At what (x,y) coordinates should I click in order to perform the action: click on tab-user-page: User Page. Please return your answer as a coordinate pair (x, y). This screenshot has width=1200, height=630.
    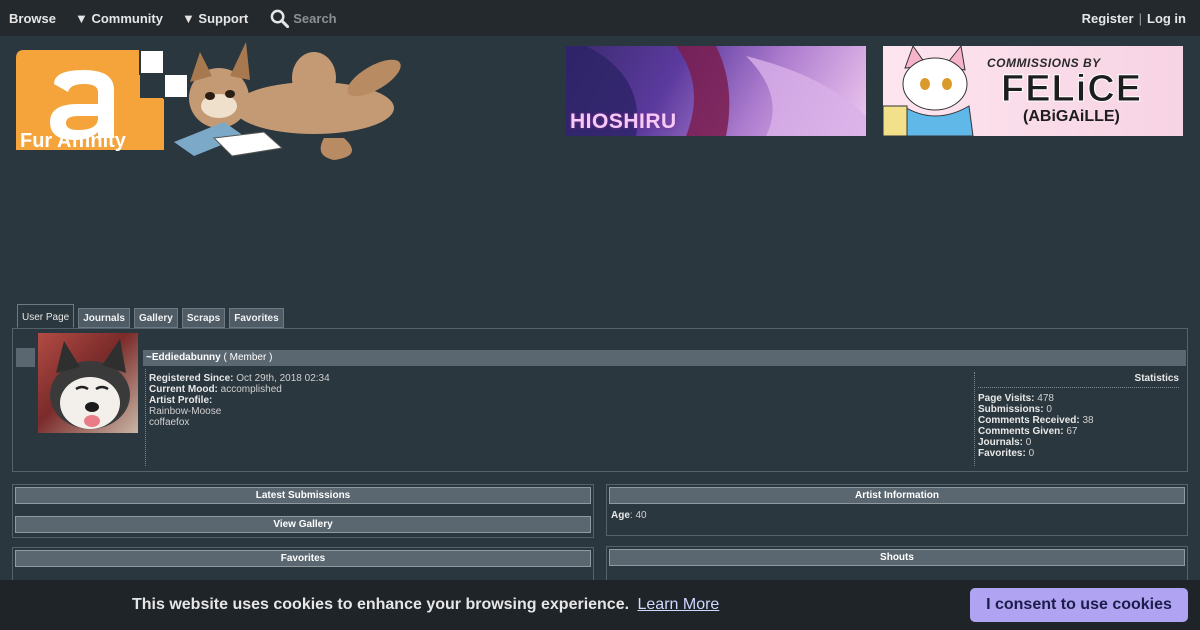
    Looking at the image, I should click on (46, 316).